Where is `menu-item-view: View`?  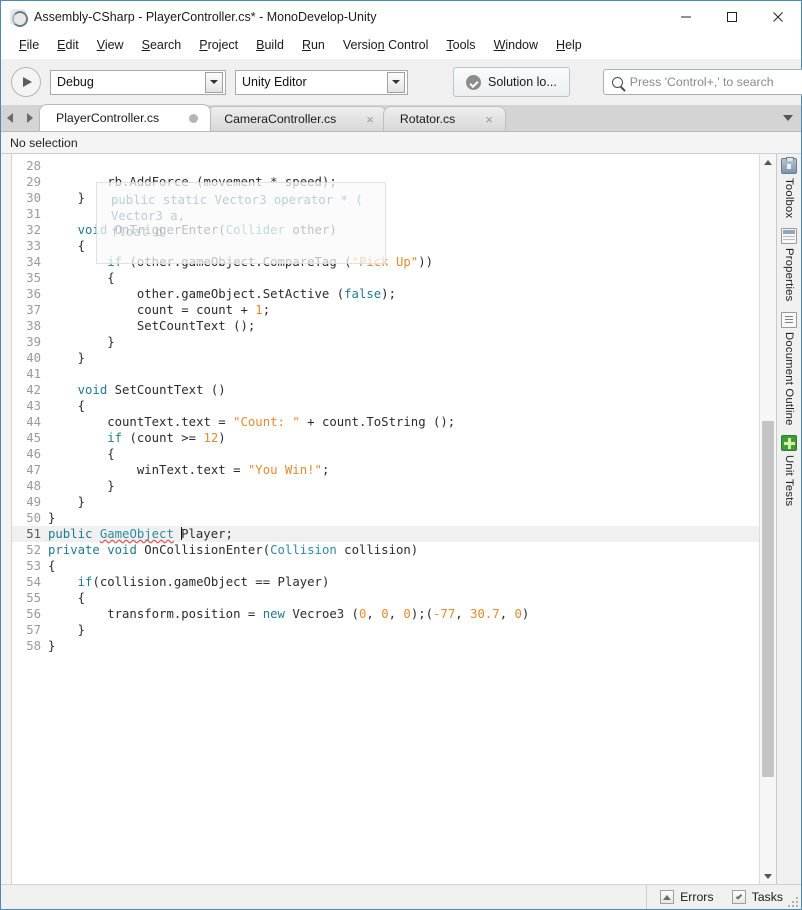 menu-item-view: View is located at coordinates (110, 45).